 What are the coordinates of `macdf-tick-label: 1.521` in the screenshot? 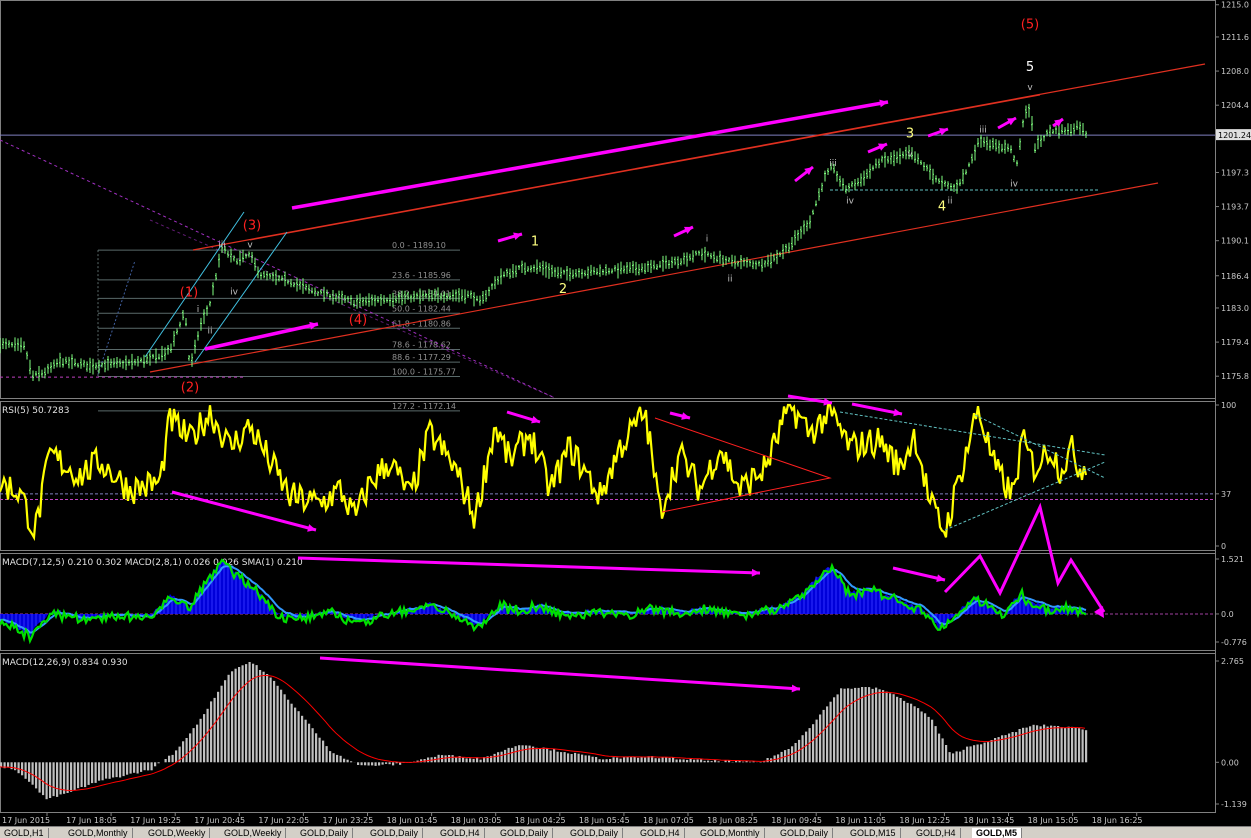 It's located at (1232, 559).